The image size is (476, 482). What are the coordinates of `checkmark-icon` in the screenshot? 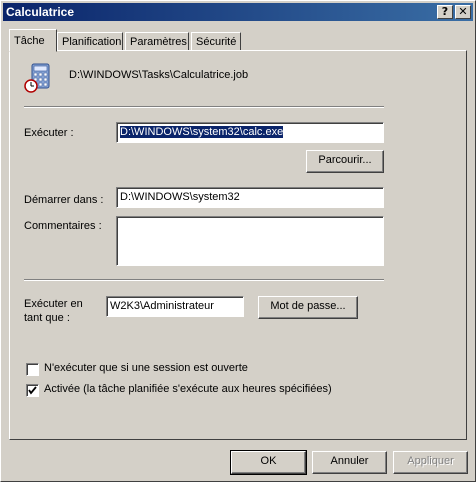 It's located at (32, 390).